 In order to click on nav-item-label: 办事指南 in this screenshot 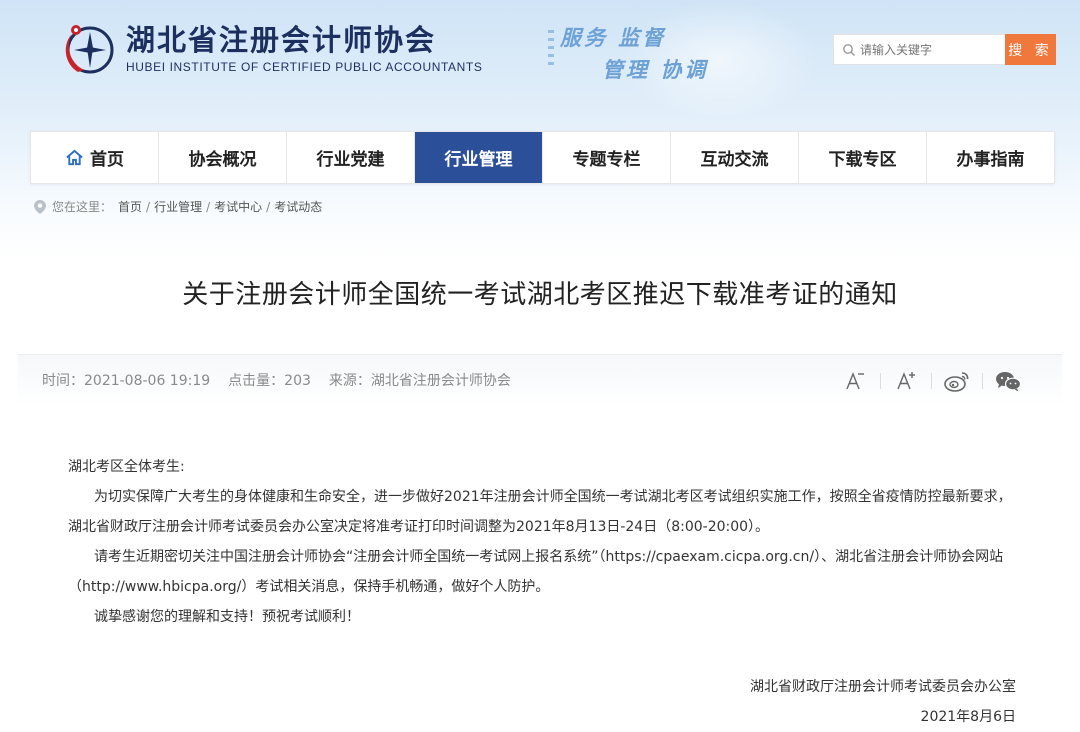, I will do `click(990, 160)`.